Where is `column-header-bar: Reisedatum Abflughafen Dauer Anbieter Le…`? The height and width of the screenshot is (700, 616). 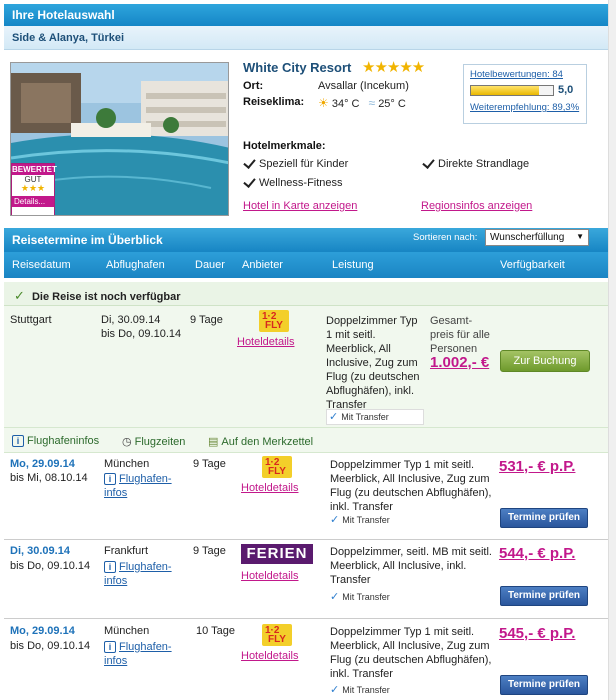 column-header-bar: Reisedatum Abflughafen Dauer Anbieter Le… is located at coordinates (306, 265).